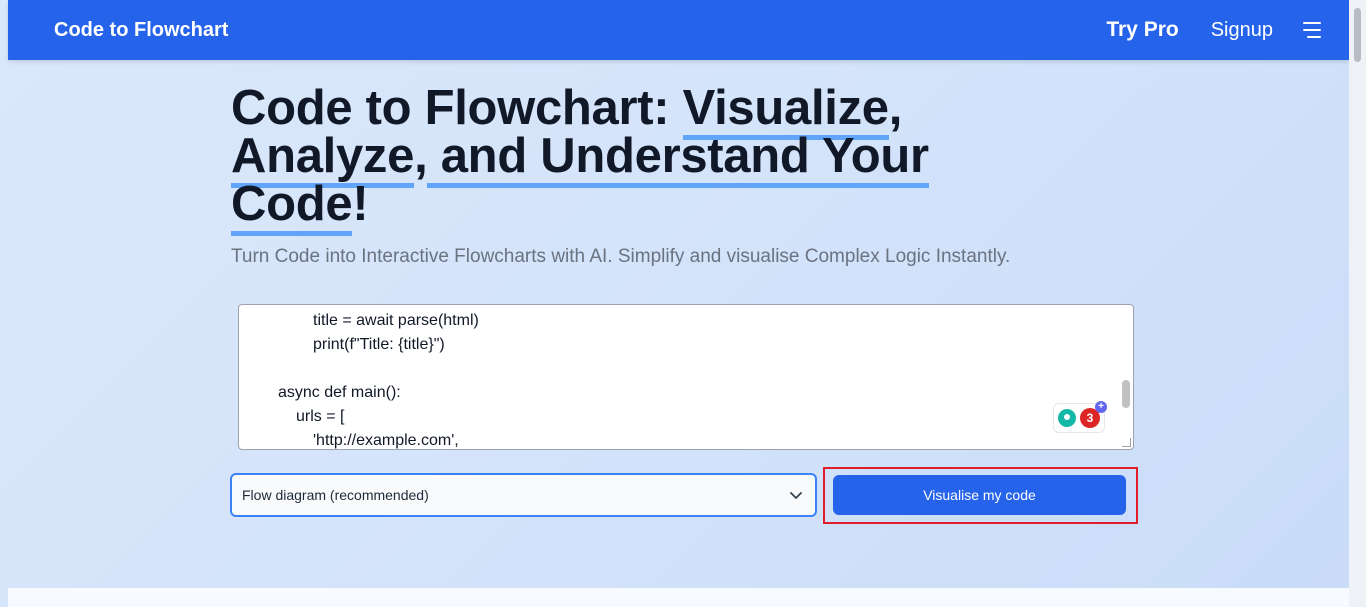 The width and height of the screenshot is (1366, 607). What do you see at coordinates (360, 204) in the screenshot?
I see `title-text-4: !` at bounding box center [360, 204].